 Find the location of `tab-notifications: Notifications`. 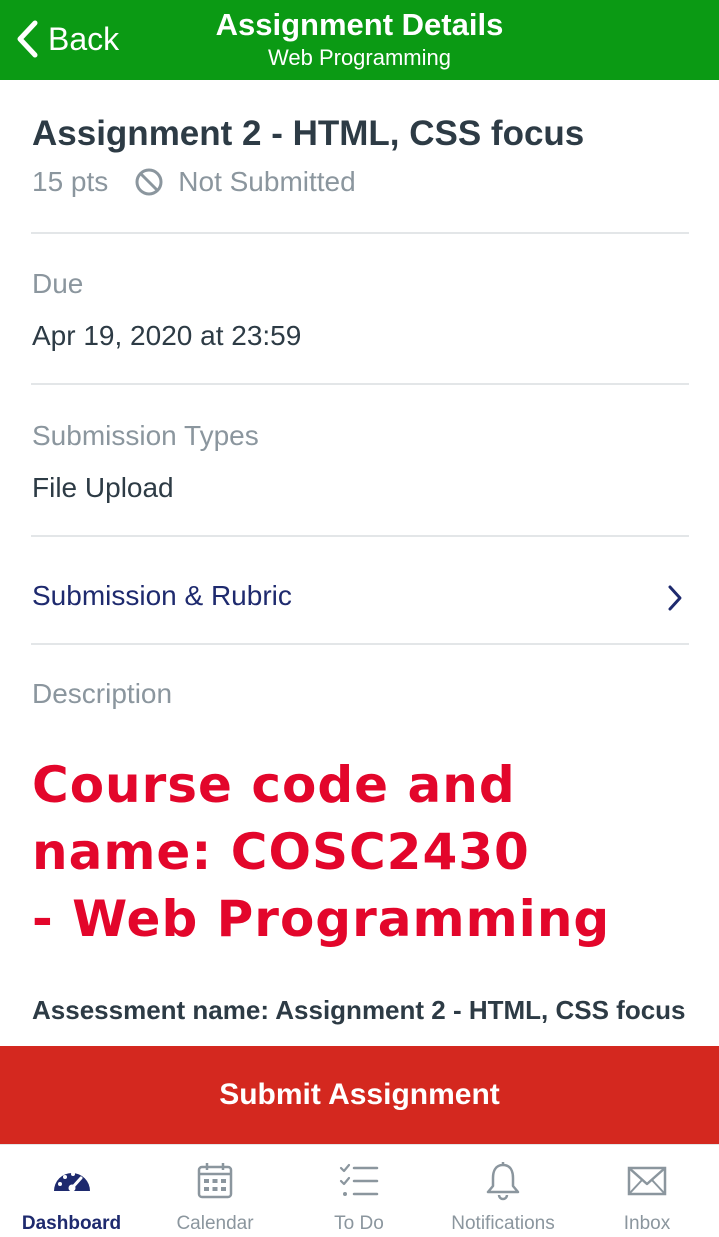

tab-notifications: Notifications is located at coordinates (503, 1191).